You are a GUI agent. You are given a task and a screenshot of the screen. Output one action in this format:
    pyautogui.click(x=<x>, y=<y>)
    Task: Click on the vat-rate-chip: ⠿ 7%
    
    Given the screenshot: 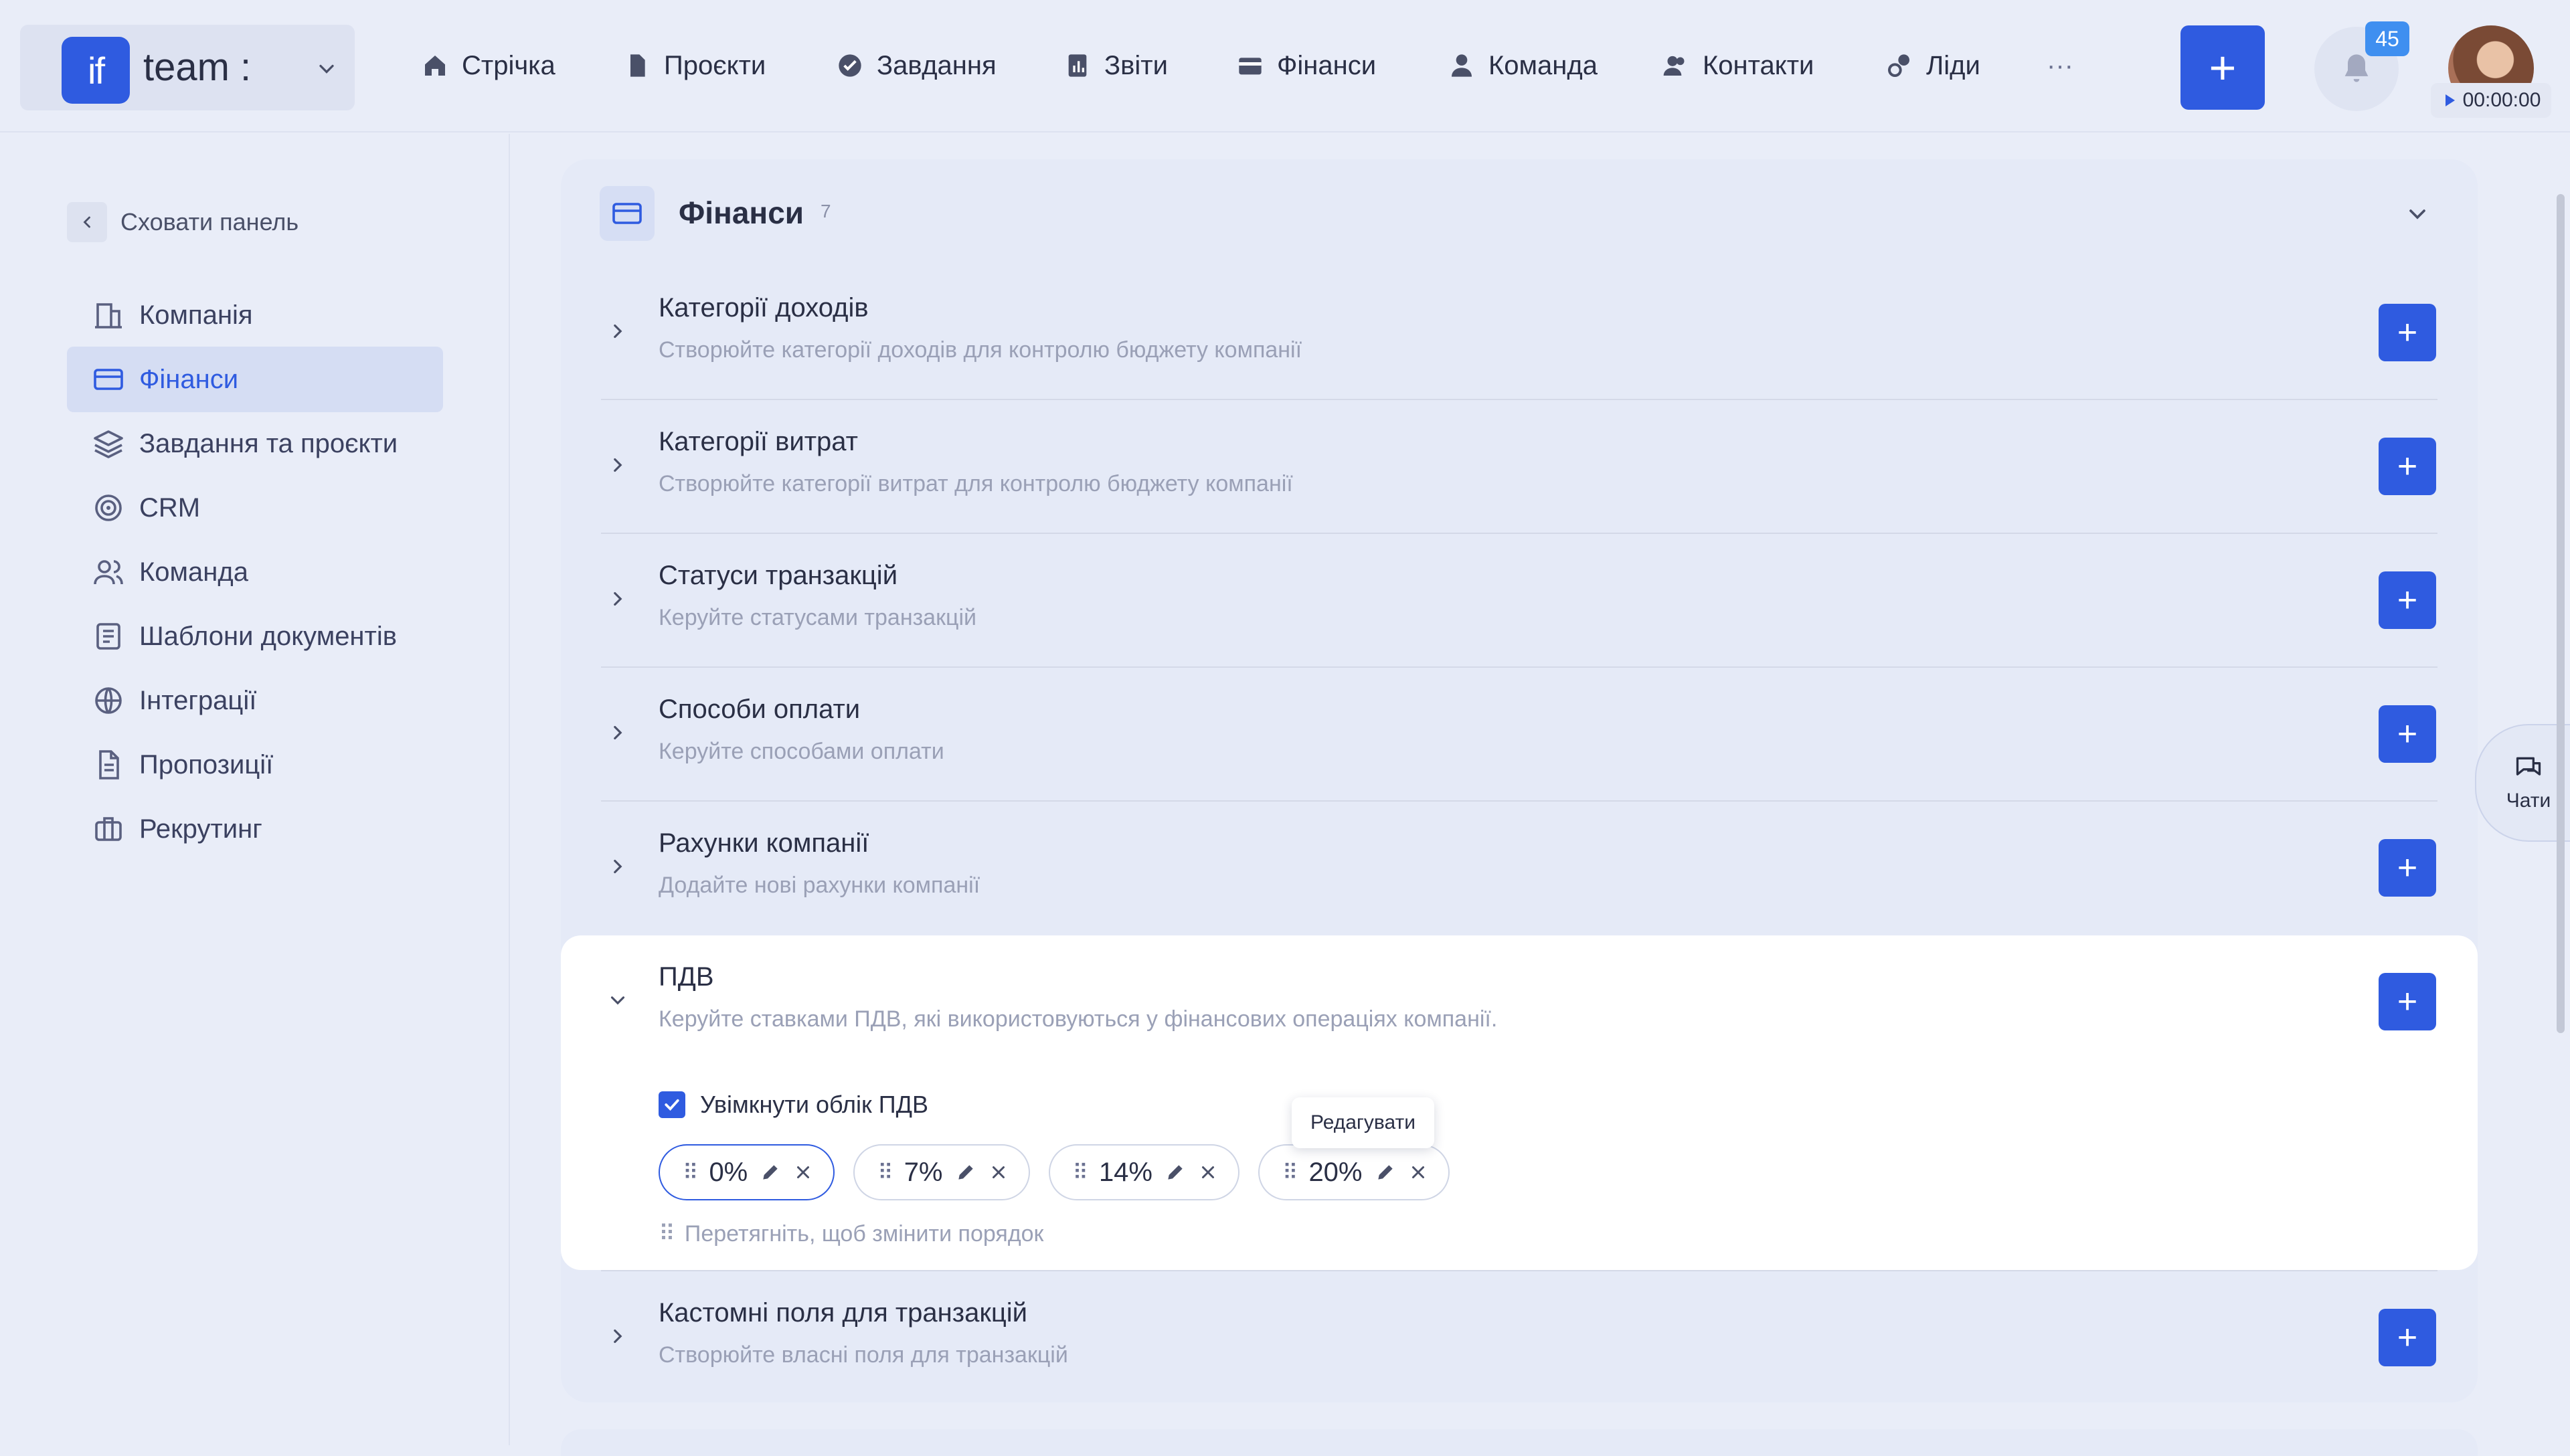 What is the action you would take?
    pyautogui.click(x=941, y=1172)
    